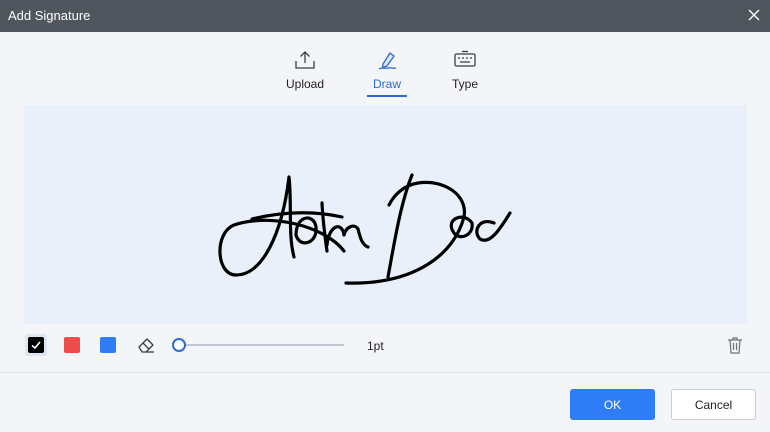 The height and width of the screenshot is (432, 770). I want to click on thickness-slider, so click(258, 345).